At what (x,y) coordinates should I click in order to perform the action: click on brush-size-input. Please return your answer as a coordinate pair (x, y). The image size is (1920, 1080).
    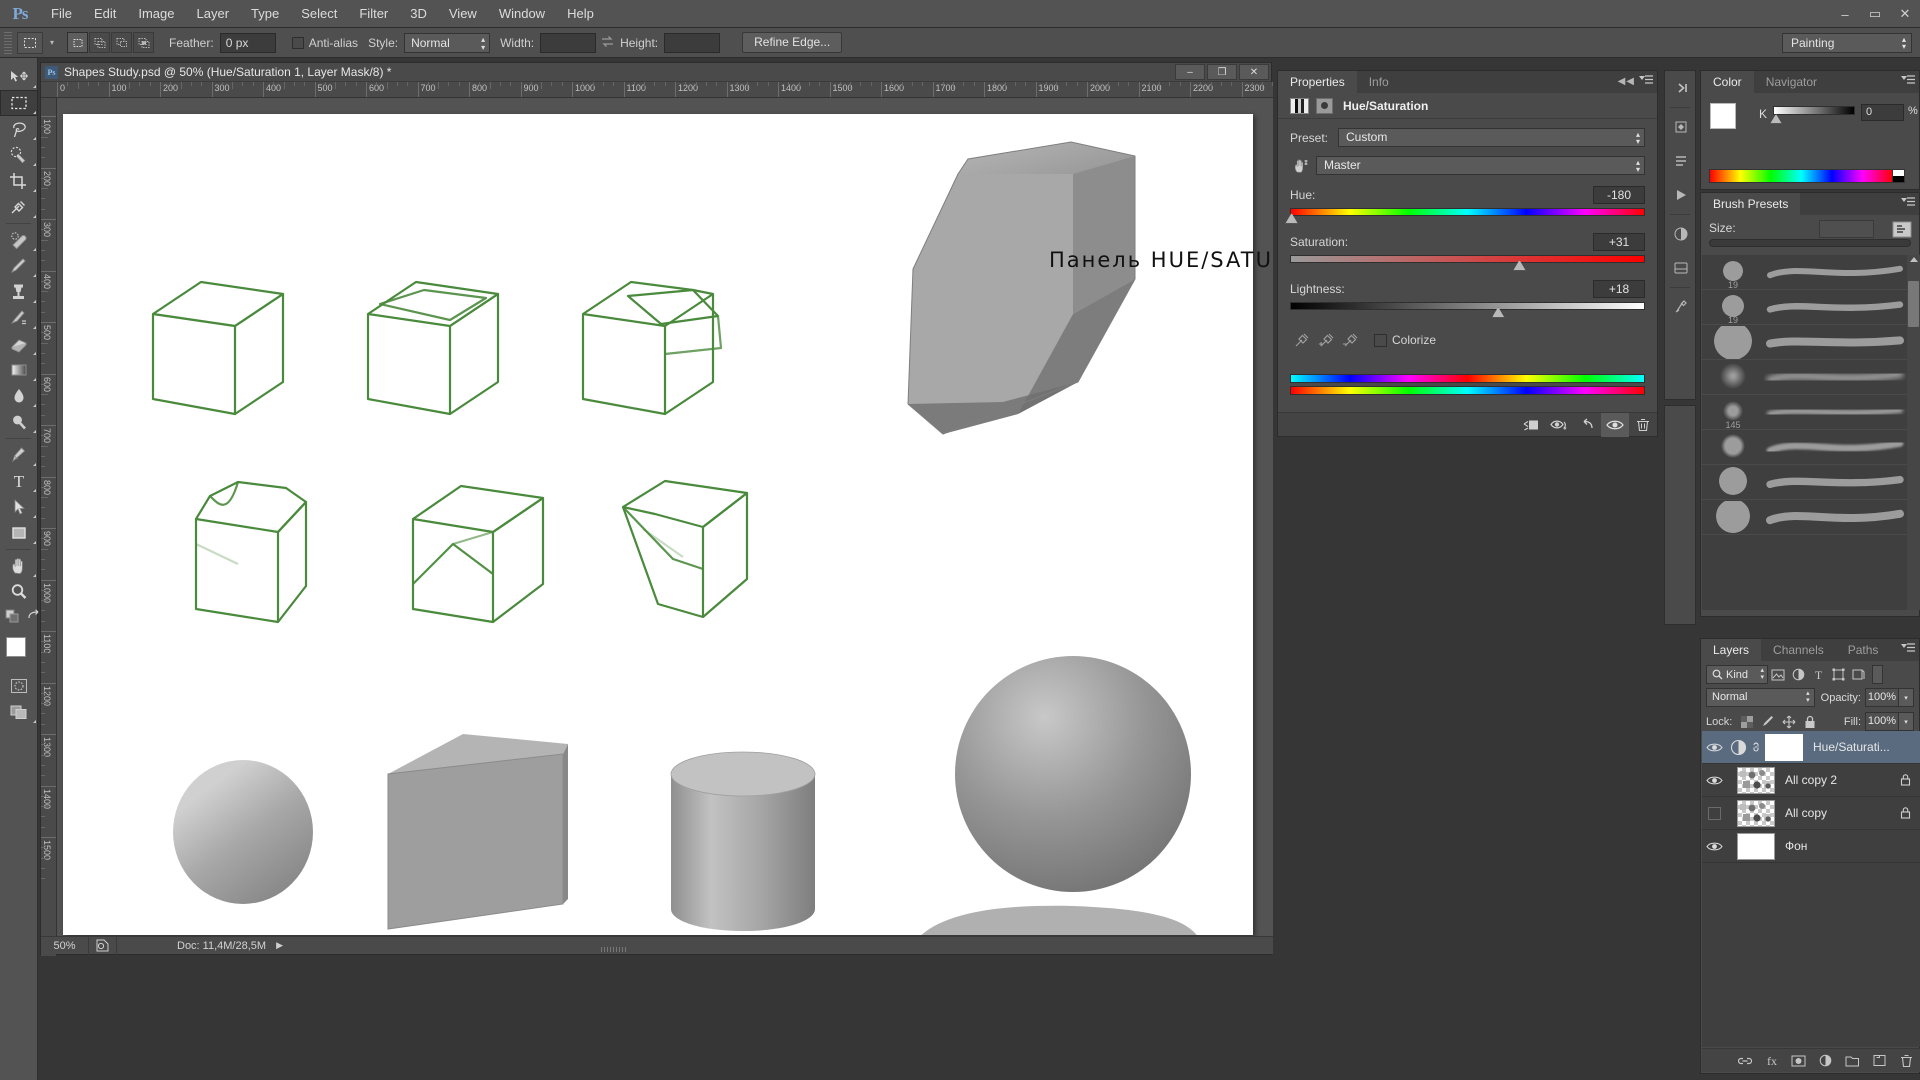
    Looking at the image, I should click on (1846, 229).